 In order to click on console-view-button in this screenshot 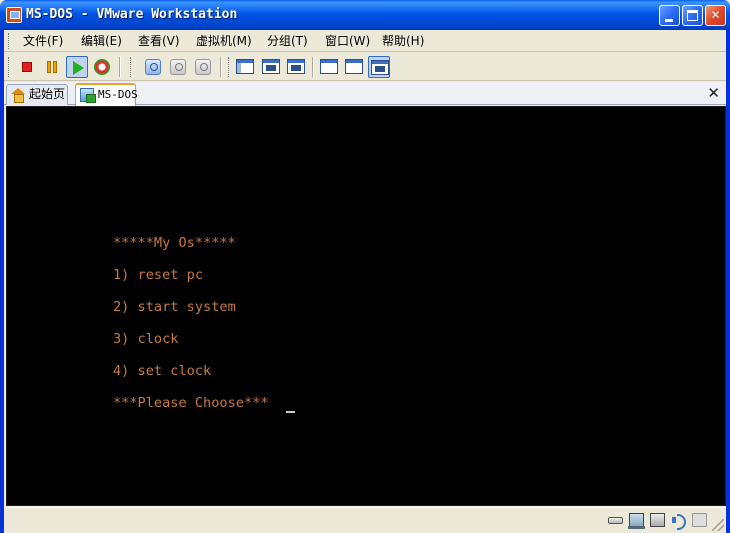, I will do `click(329, 67)`.